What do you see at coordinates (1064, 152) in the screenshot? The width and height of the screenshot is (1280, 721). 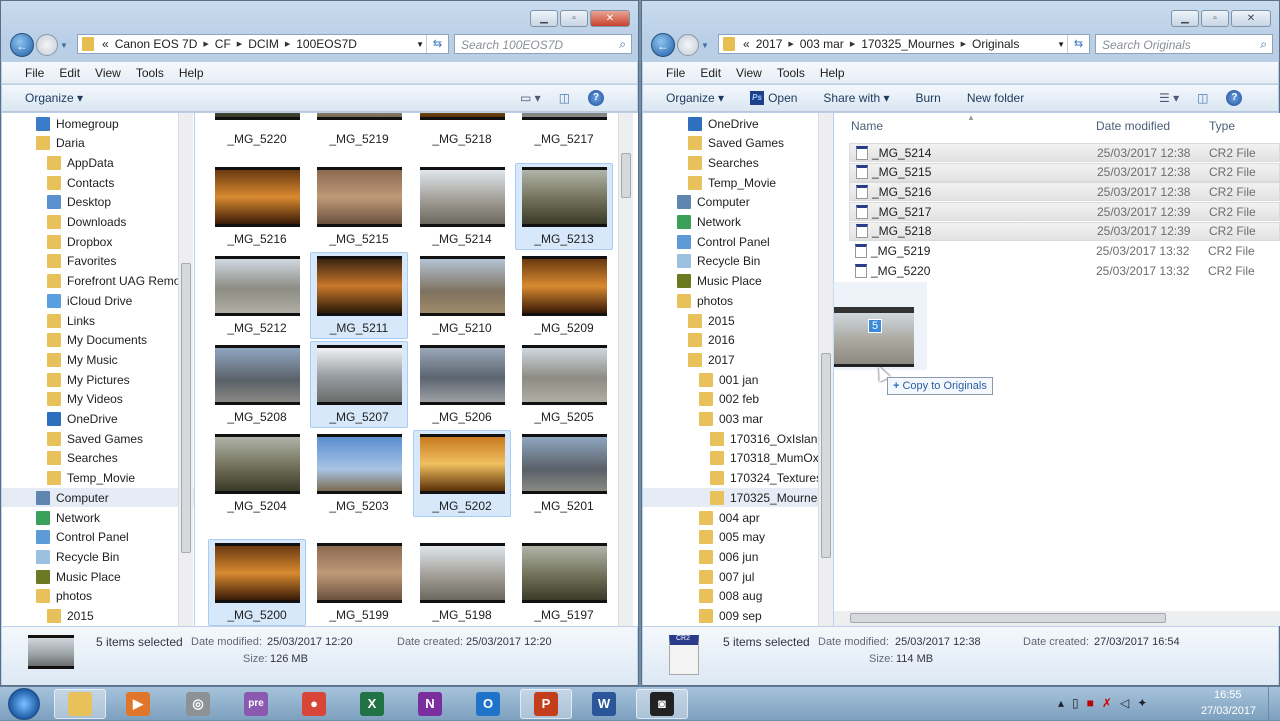 I see `file-row: _MG_5214 25/03/2017 12:38 CR2 File` at bounding box center [1064, 152].